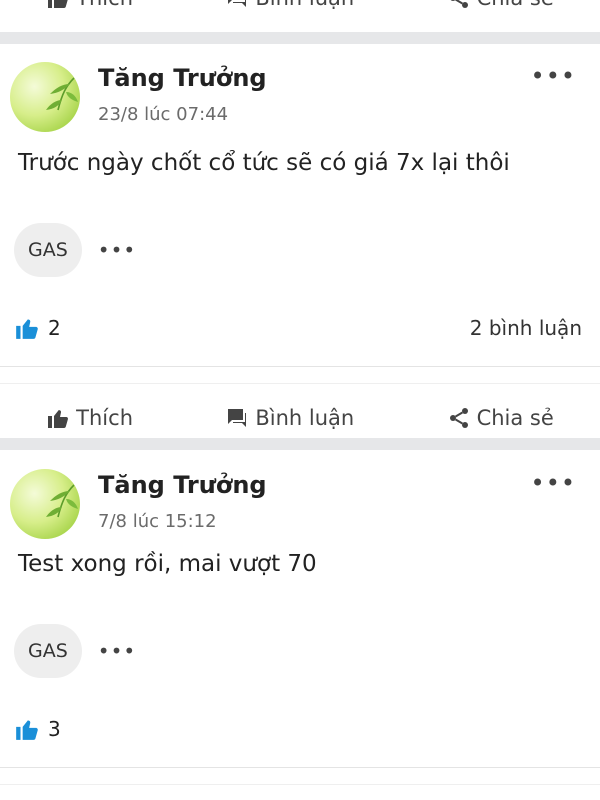 This screenshot has width=600, height=800. I want to click on like-count: 2, so click(37, 328).